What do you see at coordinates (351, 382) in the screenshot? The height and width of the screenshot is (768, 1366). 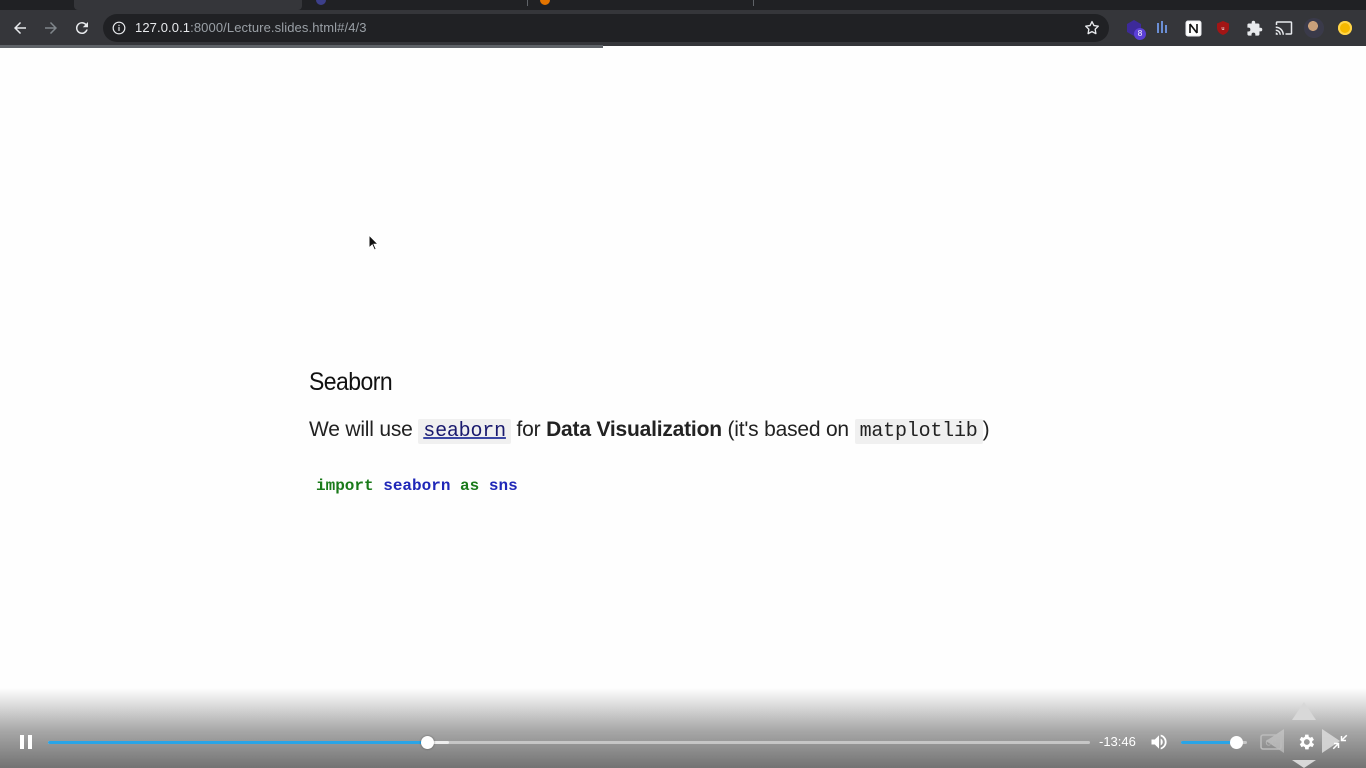 I see `slide-title: Seaborn` at bounding box center [351, 382].